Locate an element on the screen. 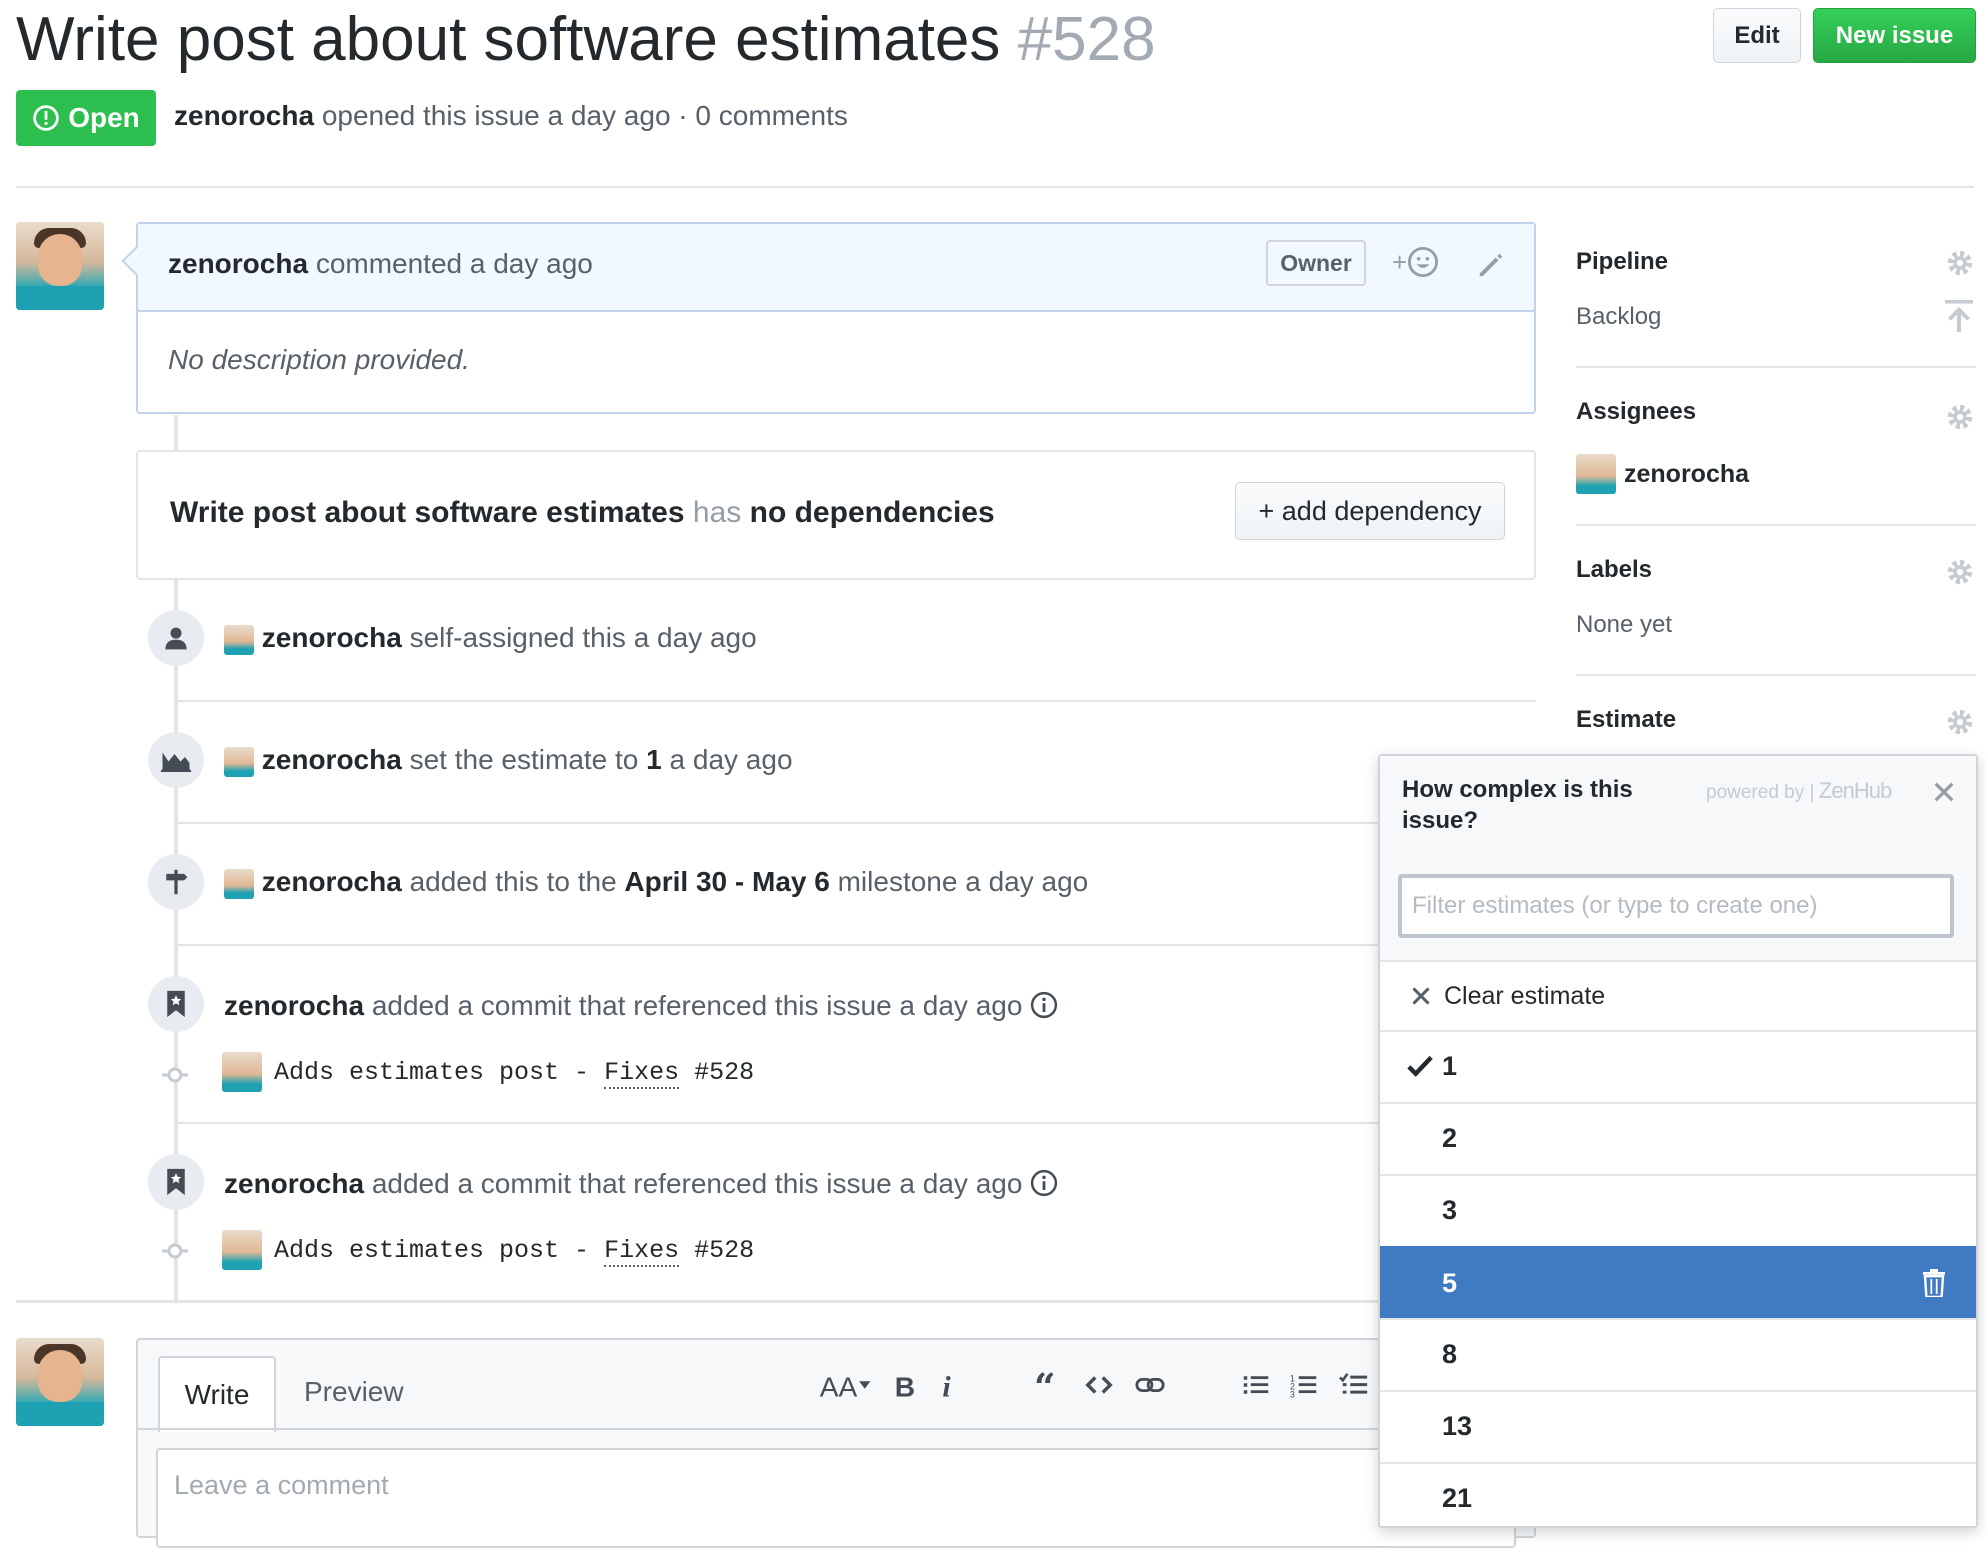  new-issue-button: New issue is located at coordinates (1894, 35).